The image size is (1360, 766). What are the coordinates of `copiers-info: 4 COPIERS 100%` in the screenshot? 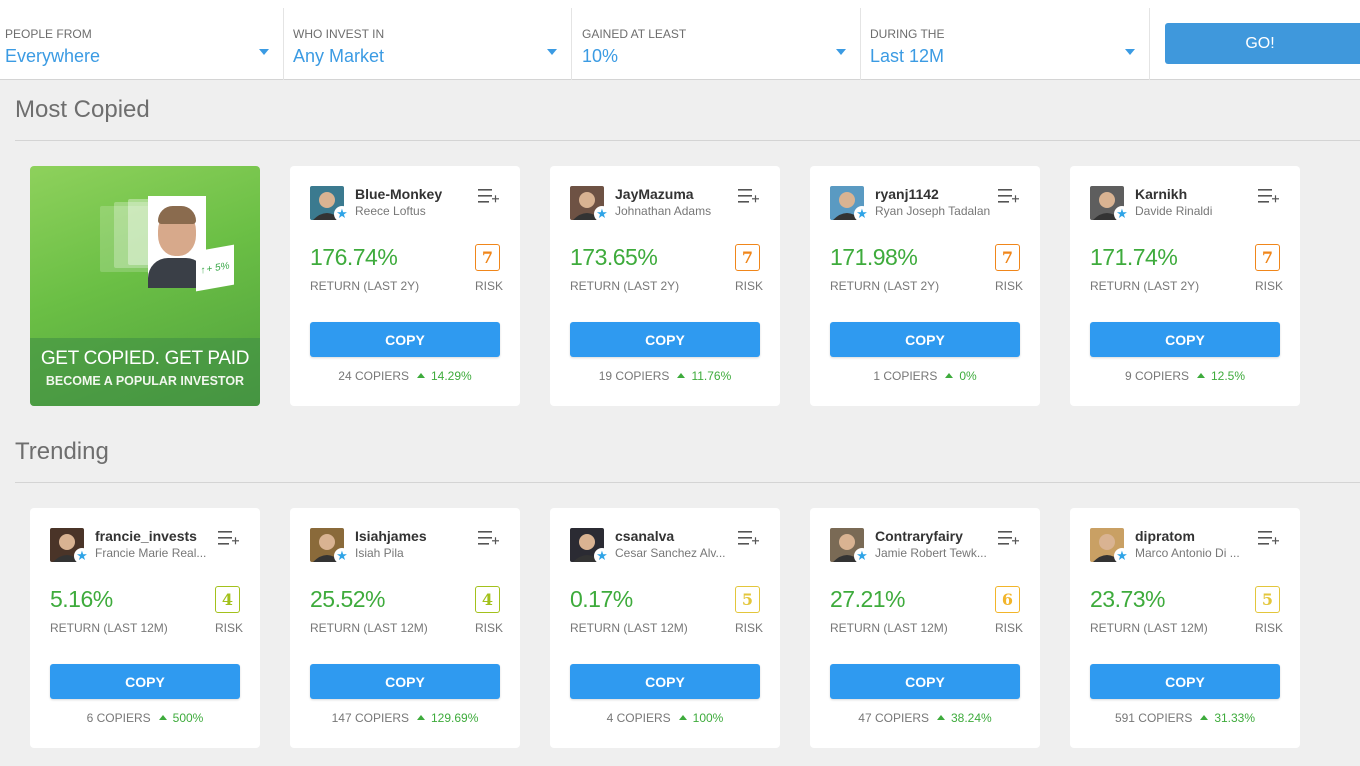 It's located at (665, 718).